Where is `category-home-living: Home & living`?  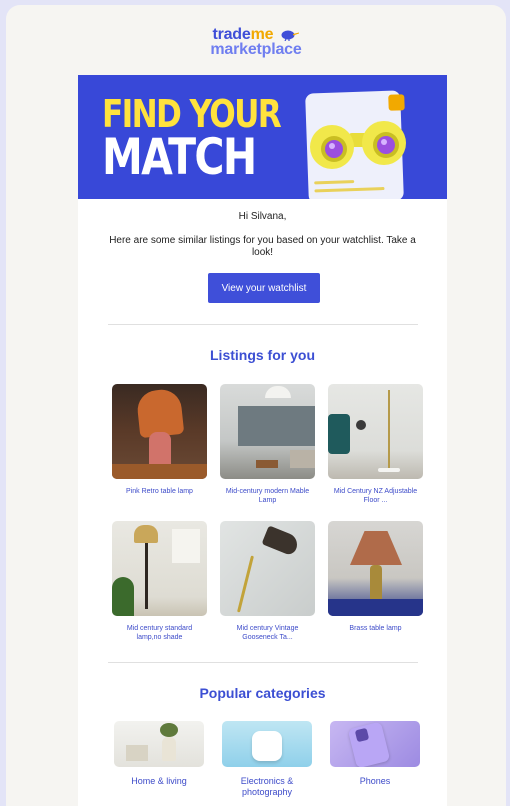
category-home-living: Home & living is located at coordinates (159, 754).